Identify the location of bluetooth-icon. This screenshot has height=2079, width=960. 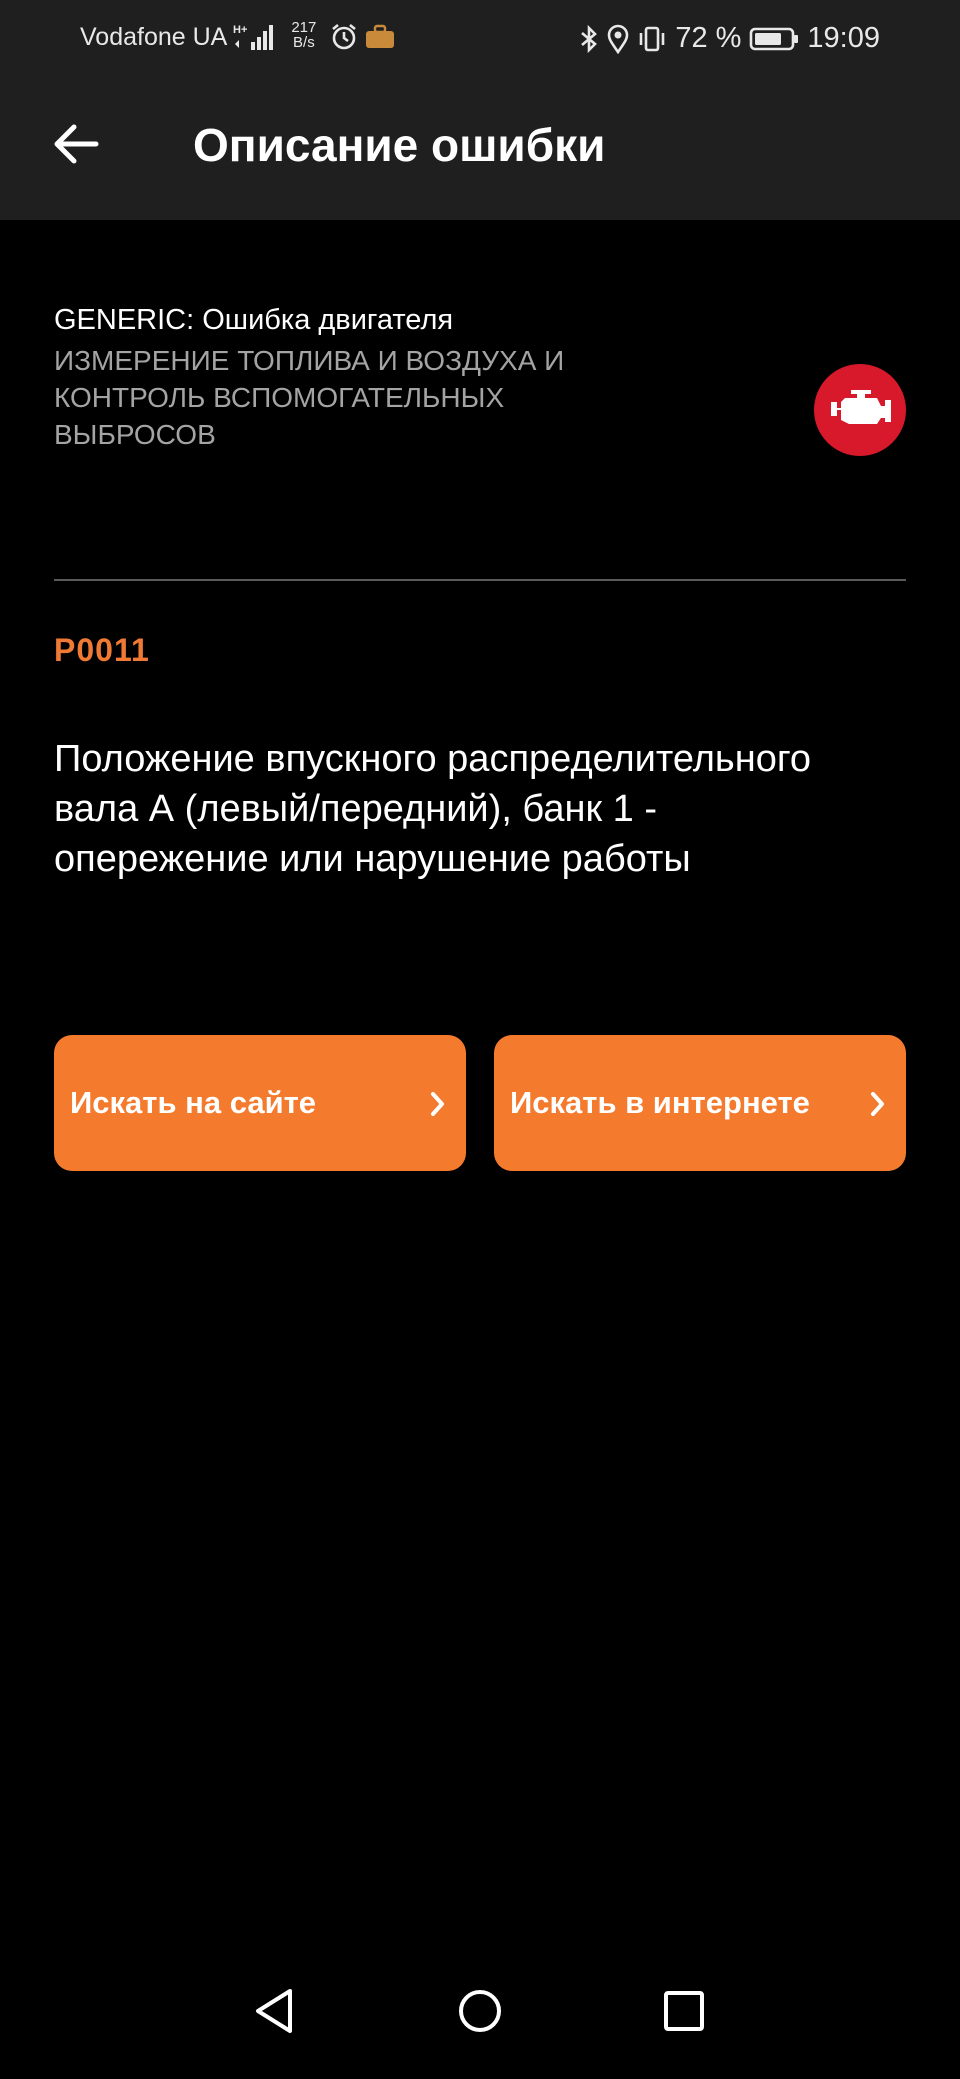
(589, 39).